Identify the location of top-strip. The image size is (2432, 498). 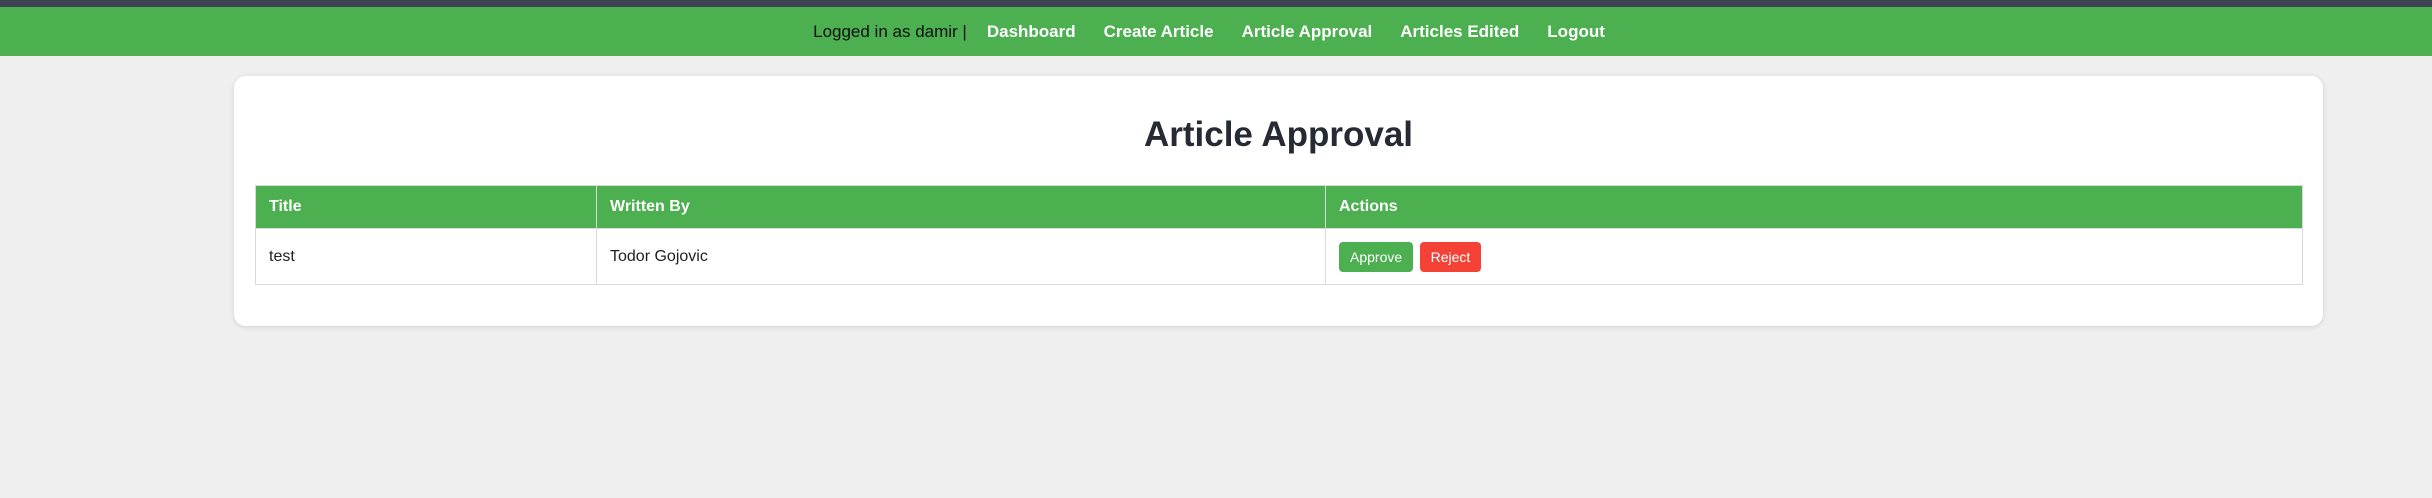
(1216, 3).